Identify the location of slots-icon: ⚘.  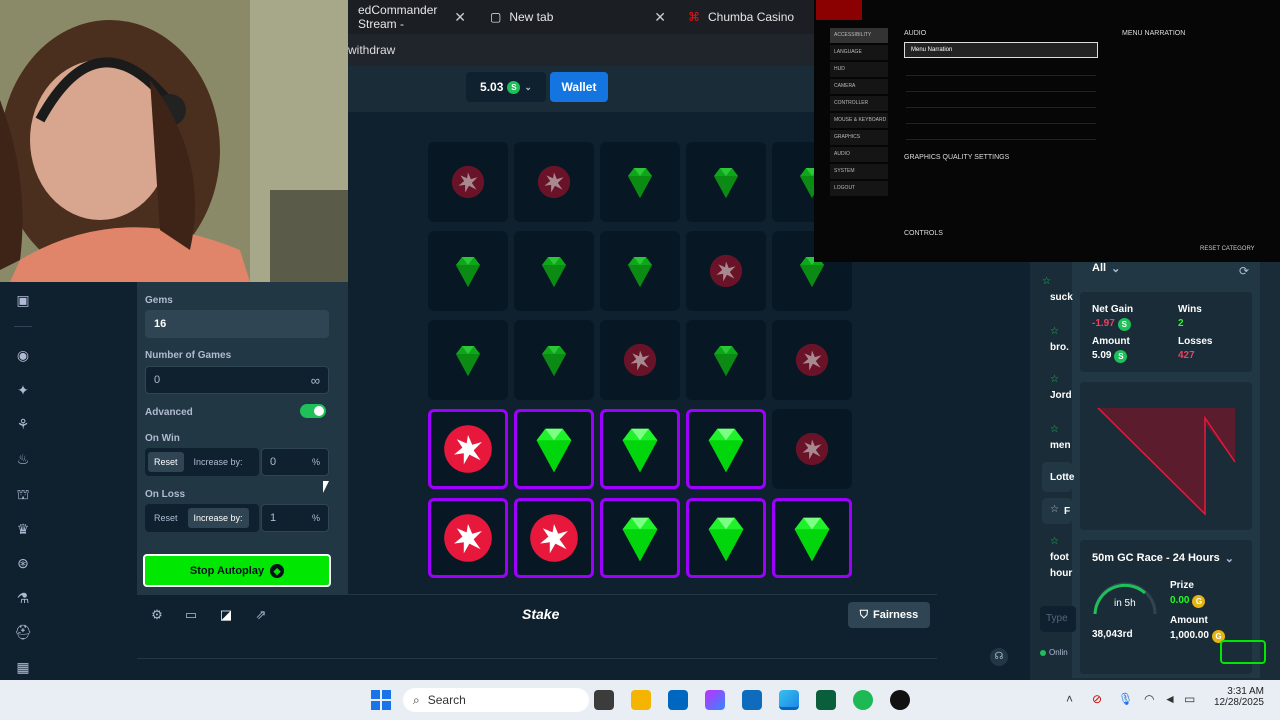
(23, 424).